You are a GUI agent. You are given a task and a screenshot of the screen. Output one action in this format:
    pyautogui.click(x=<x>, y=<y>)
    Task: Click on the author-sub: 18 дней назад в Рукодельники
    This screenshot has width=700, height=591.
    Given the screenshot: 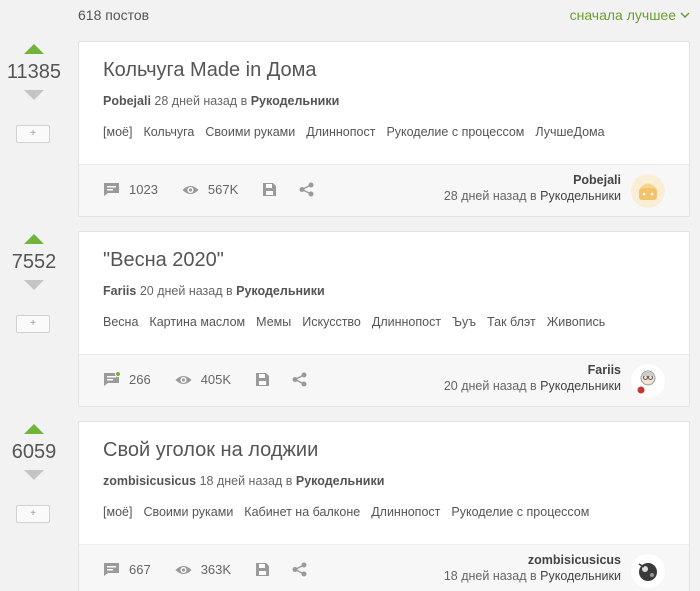 What is the action you would take?
    pyautogui.click(x=532, y=576)
    